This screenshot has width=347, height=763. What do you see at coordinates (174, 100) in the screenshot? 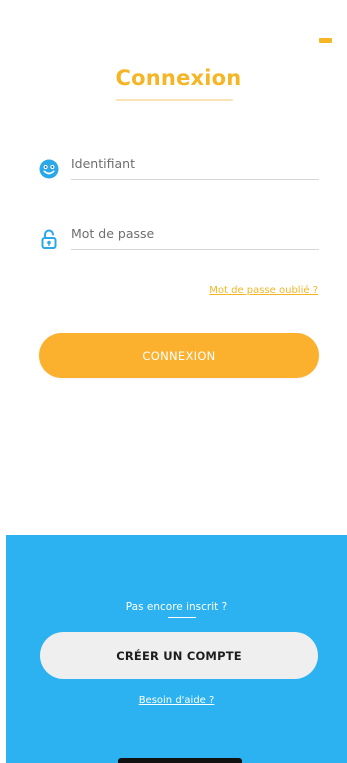
I see `title-underline` at bounding box center [174, 100].